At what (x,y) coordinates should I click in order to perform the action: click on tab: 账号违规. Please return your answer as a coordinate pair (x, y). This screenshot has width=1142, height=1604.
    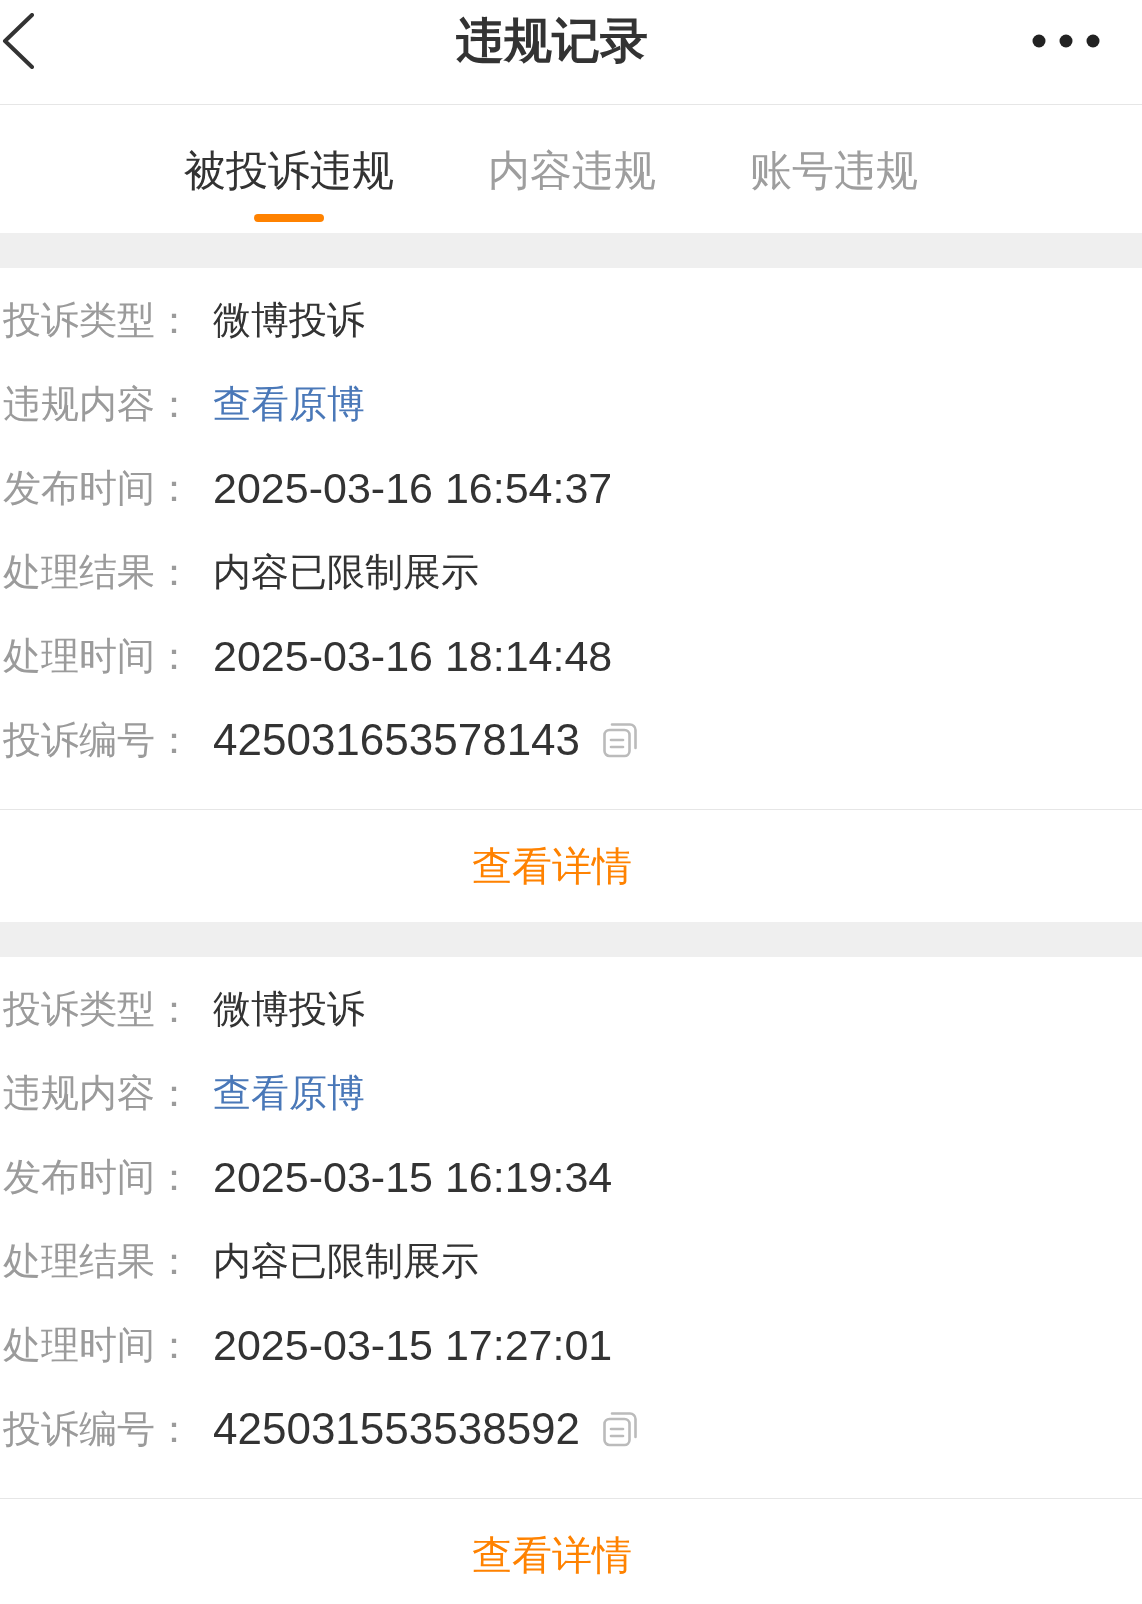
    Looking at the image, I should click on (834, 186).